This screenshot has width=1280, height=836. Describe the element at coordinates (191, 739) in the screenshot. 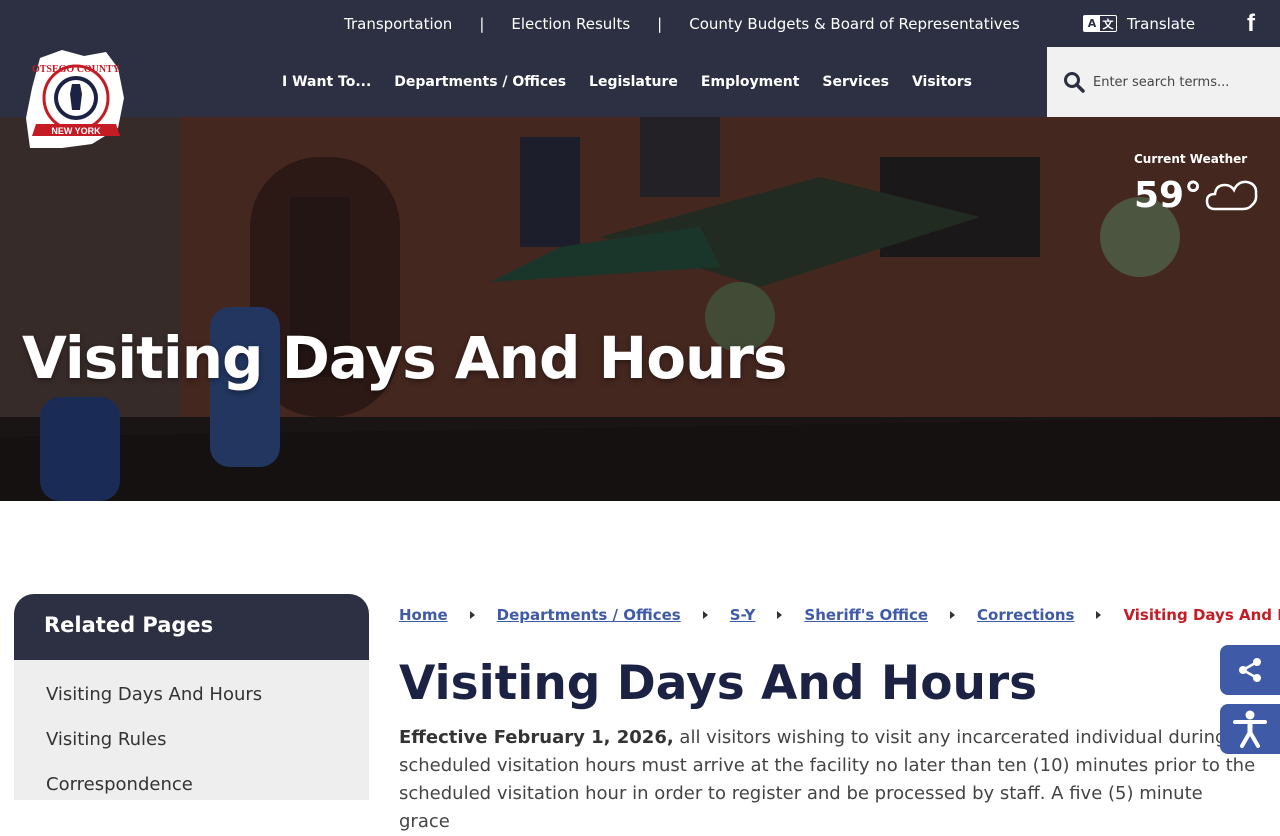

I see `sidebar-item-visiting-rules: Visiting Rules` at that location.